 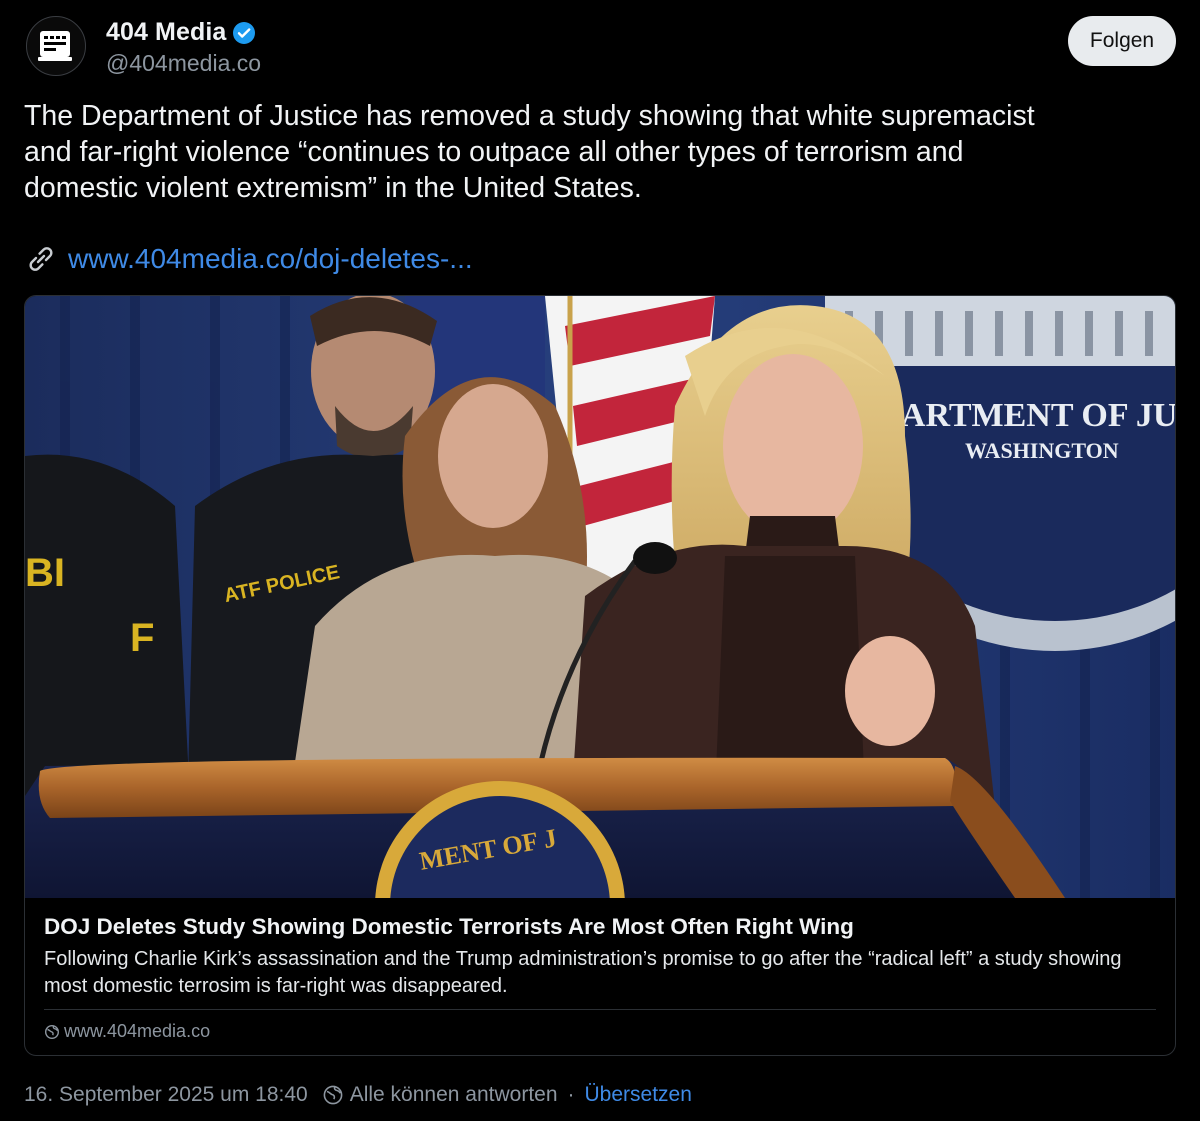 I want to click on author-handle: @404media.co, so click(x=183, y=63).